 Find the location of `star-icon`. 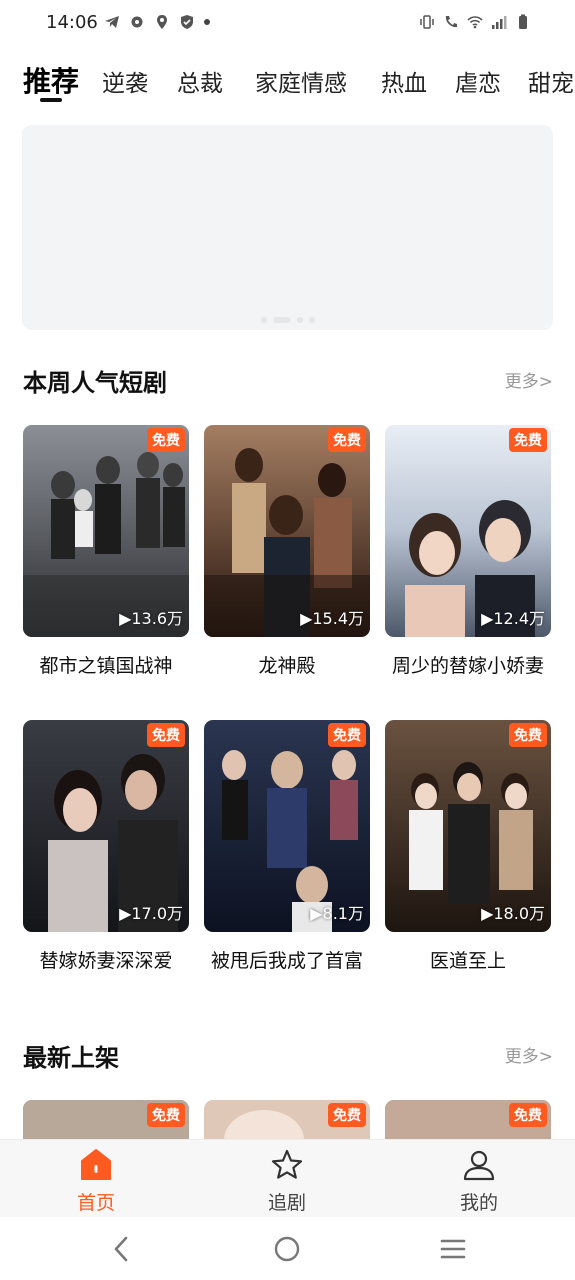

star-icon is located at coordinates (287, 1164).